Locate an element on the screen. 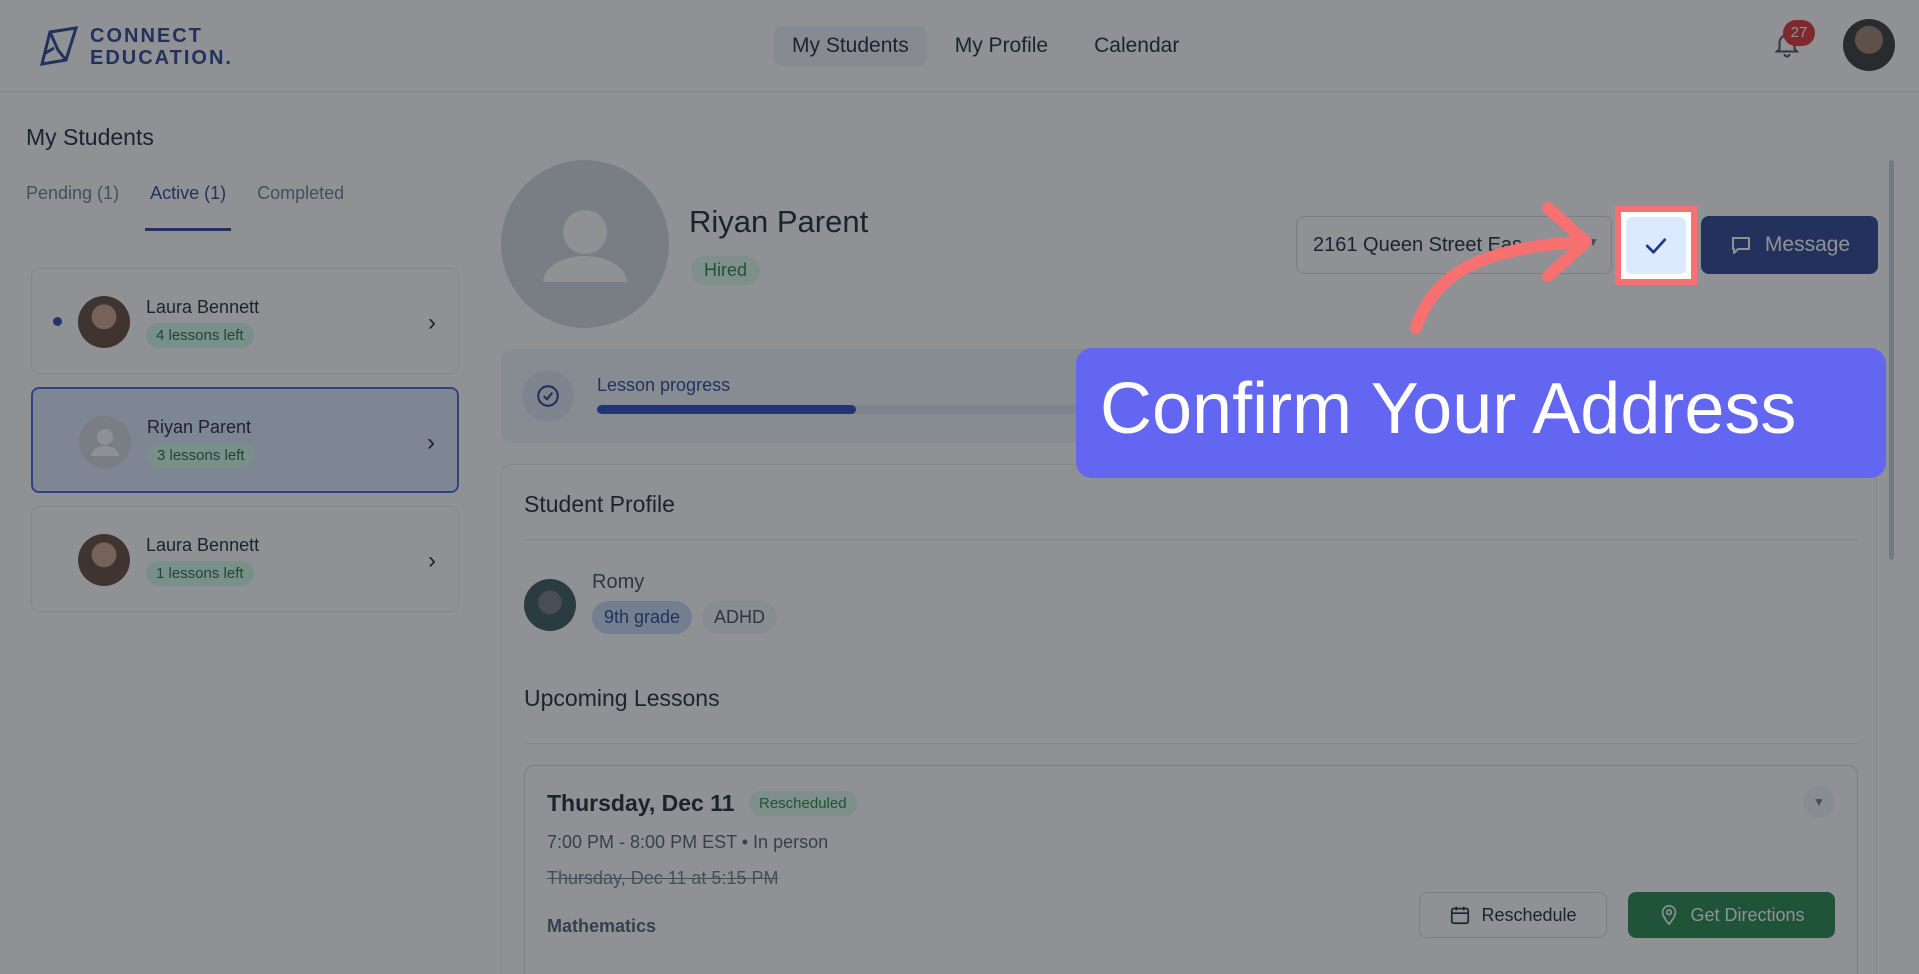 This screenshot has width=1919, height=974. tutorial-callout: Confirm Your Address is located at coordinates (1481, 413).